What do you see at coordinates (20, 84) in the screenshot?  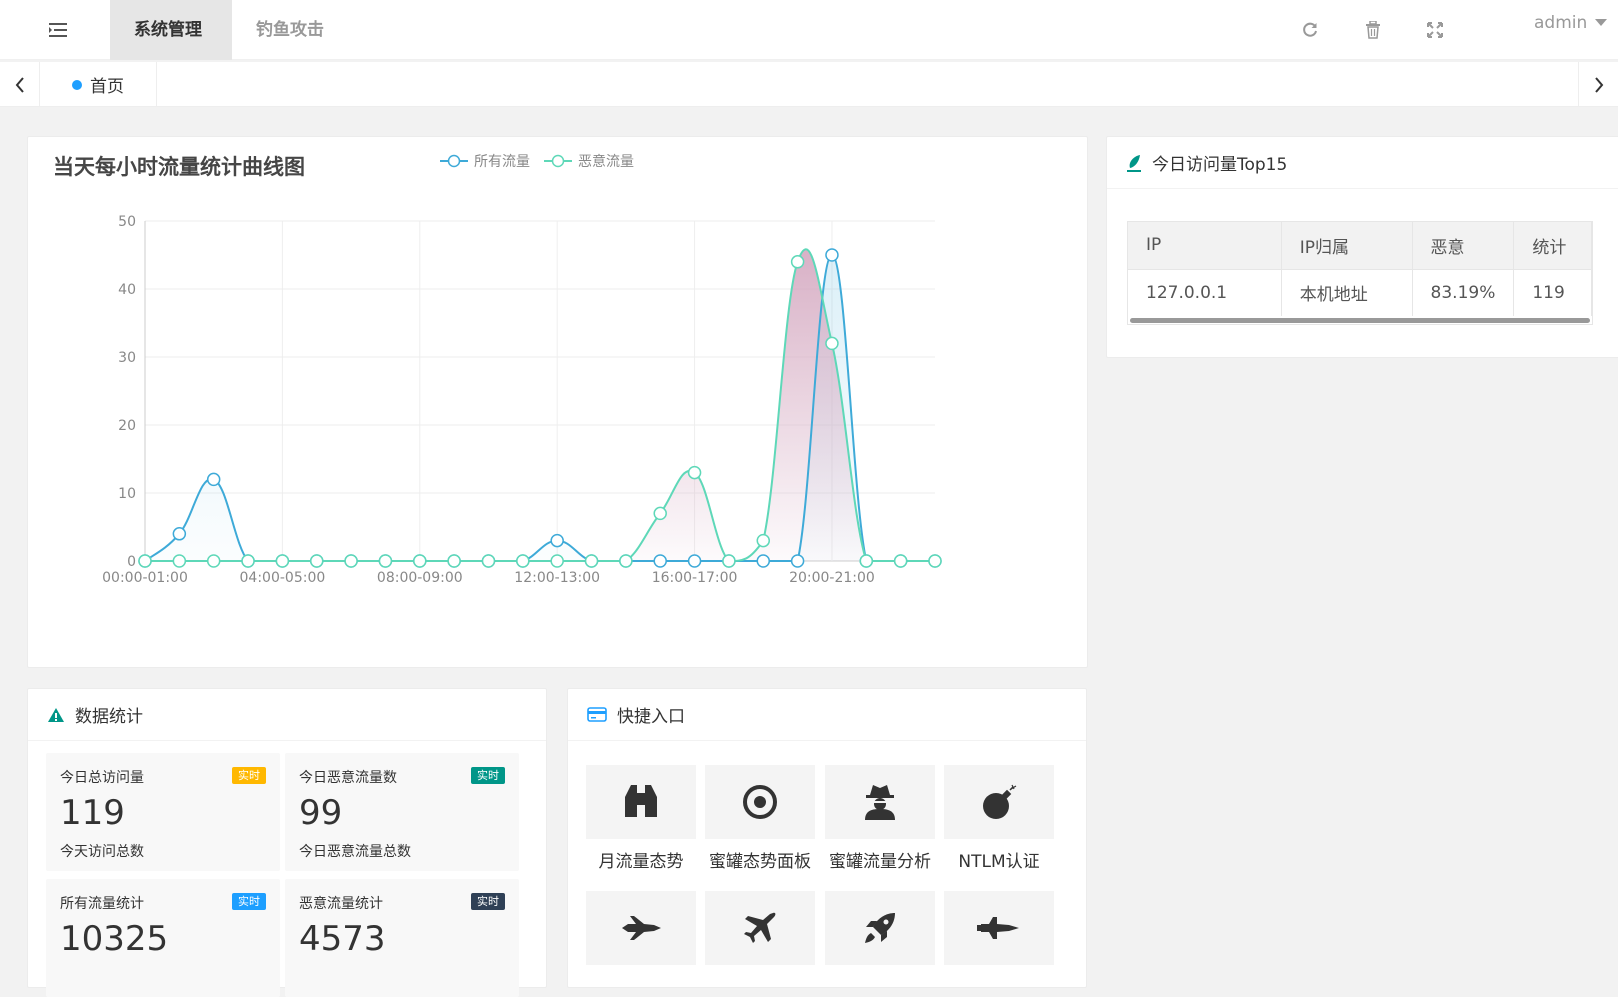 I see `chevron-left-icon` at bounding box center [20, 84].